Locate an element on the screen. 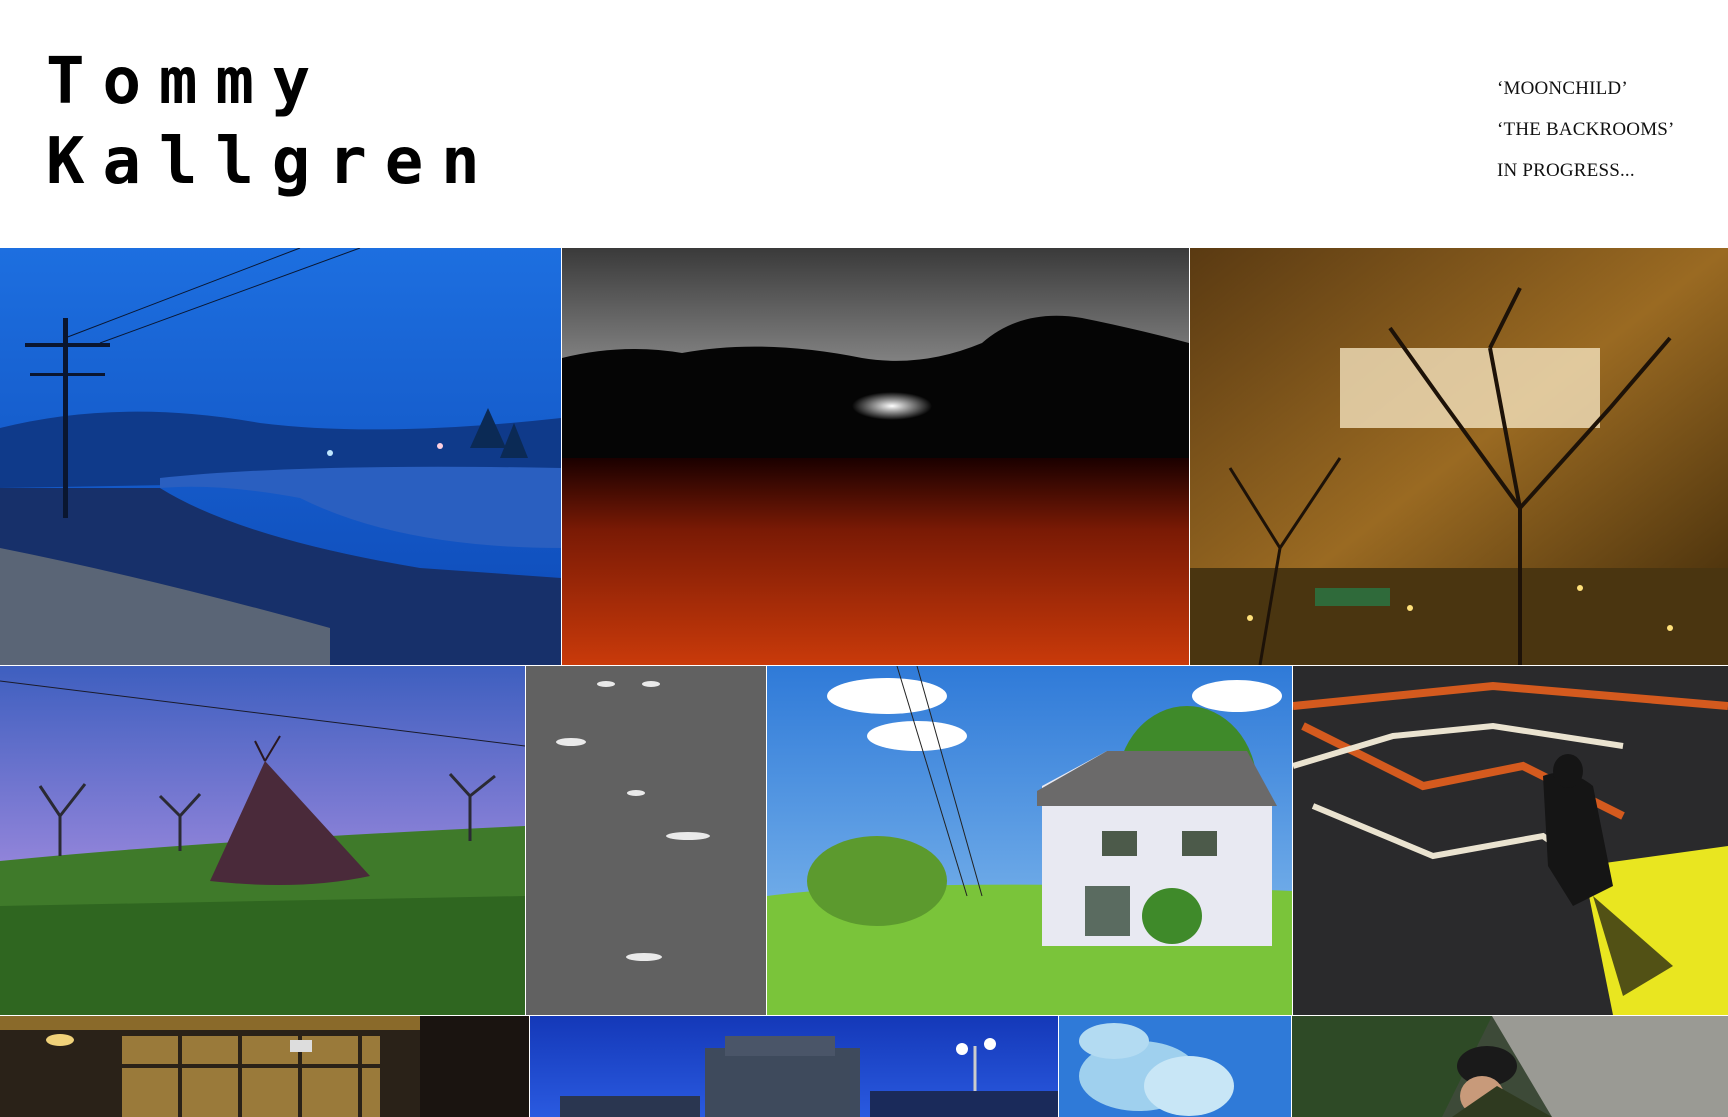 The width and height of the screenshot is (1728, 1117). photo-person-beanie is located at coordinates (1510, 1066).